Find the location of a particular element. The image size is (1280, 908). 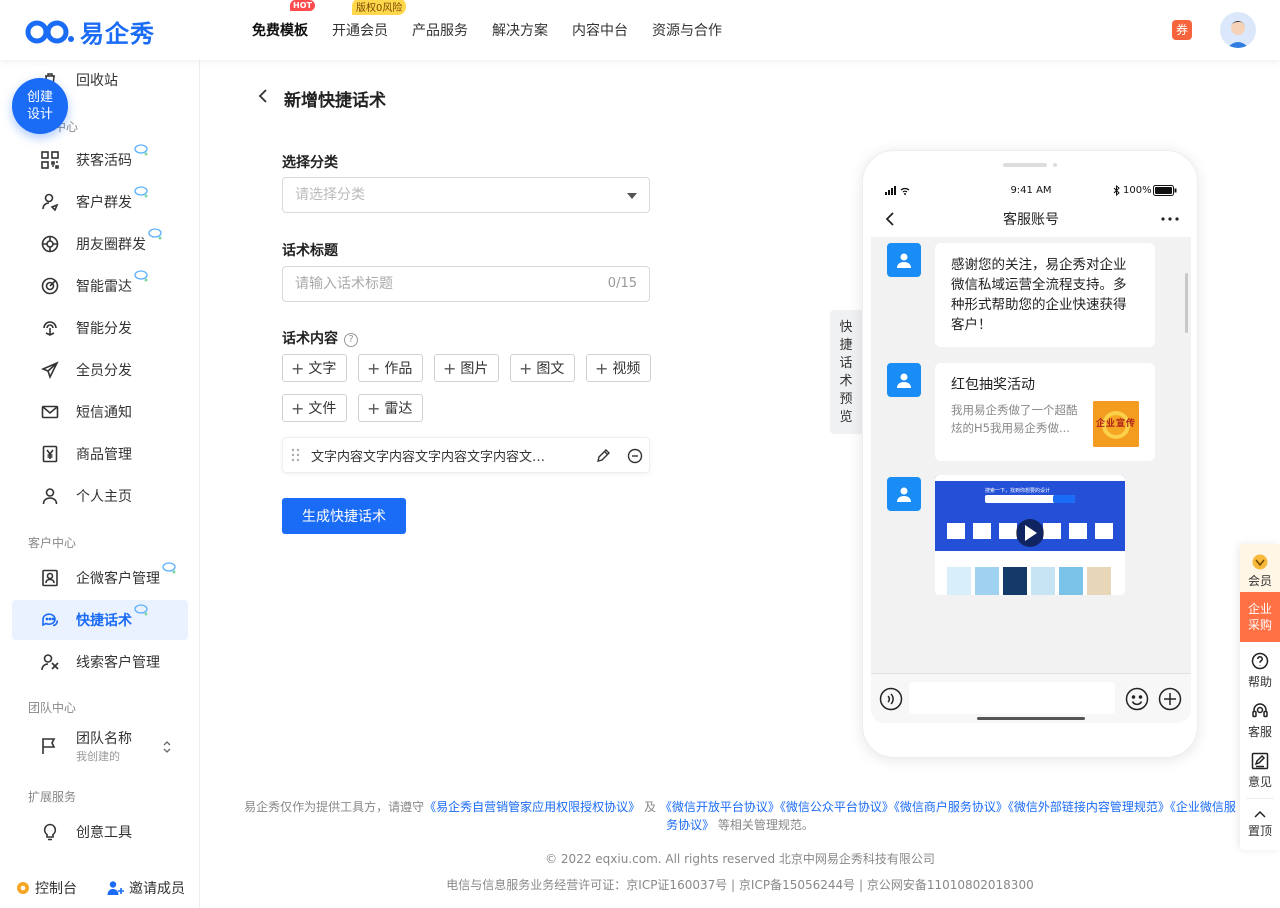

invite-member-link: 邀请成员 is located at coordinates (146, 888).